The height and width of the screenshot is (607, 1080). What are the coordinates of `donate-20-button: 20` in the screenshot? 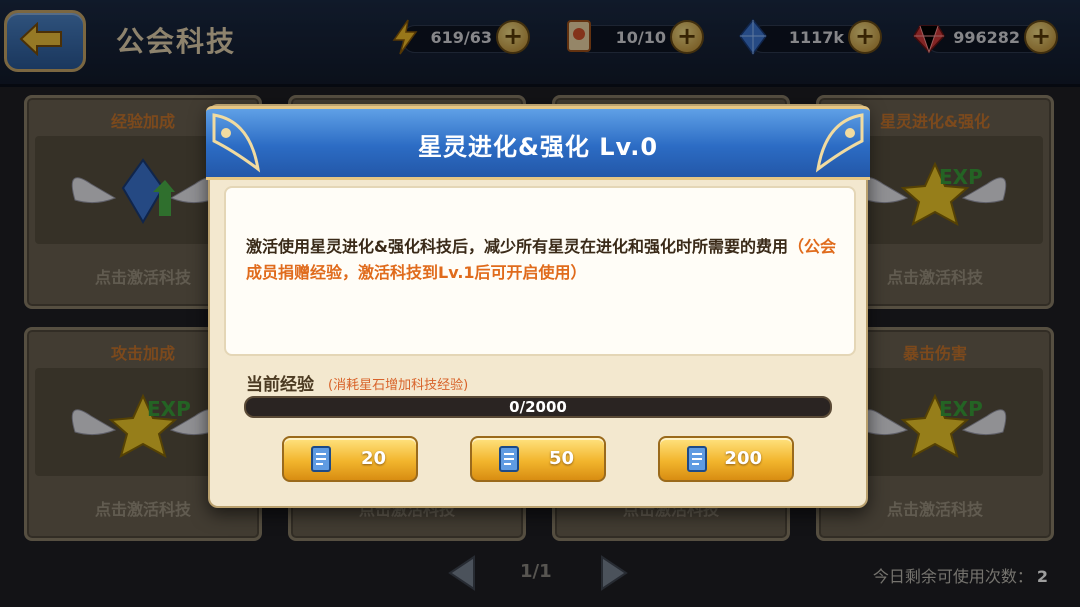 It's located at (350, 459).